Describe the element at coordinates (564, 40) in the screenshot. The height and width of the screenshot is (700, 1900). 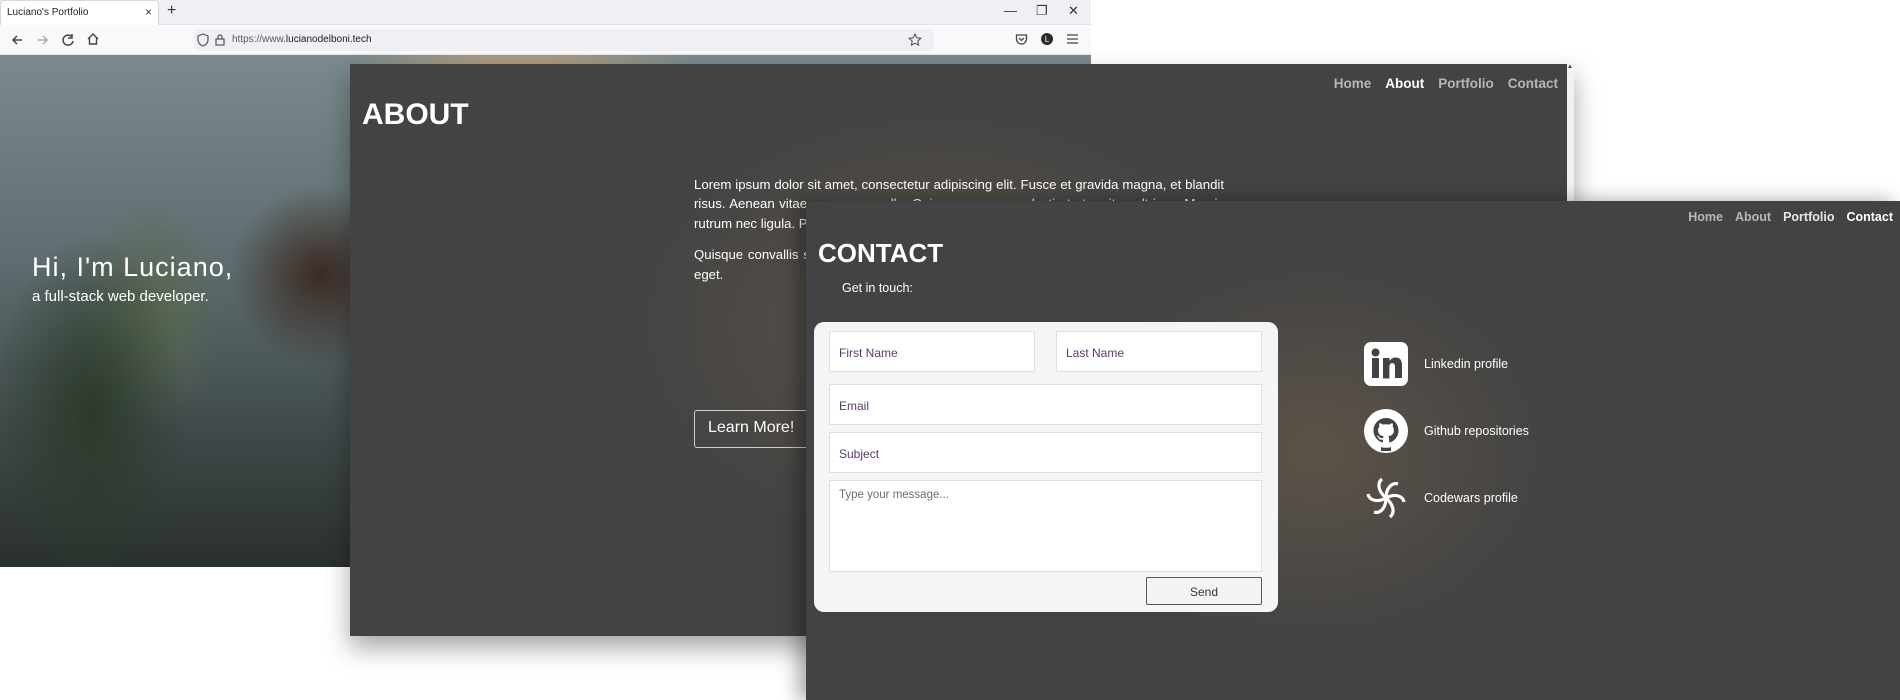
I see `address-bar: https://www.lucianodelboni.tech` at that location.